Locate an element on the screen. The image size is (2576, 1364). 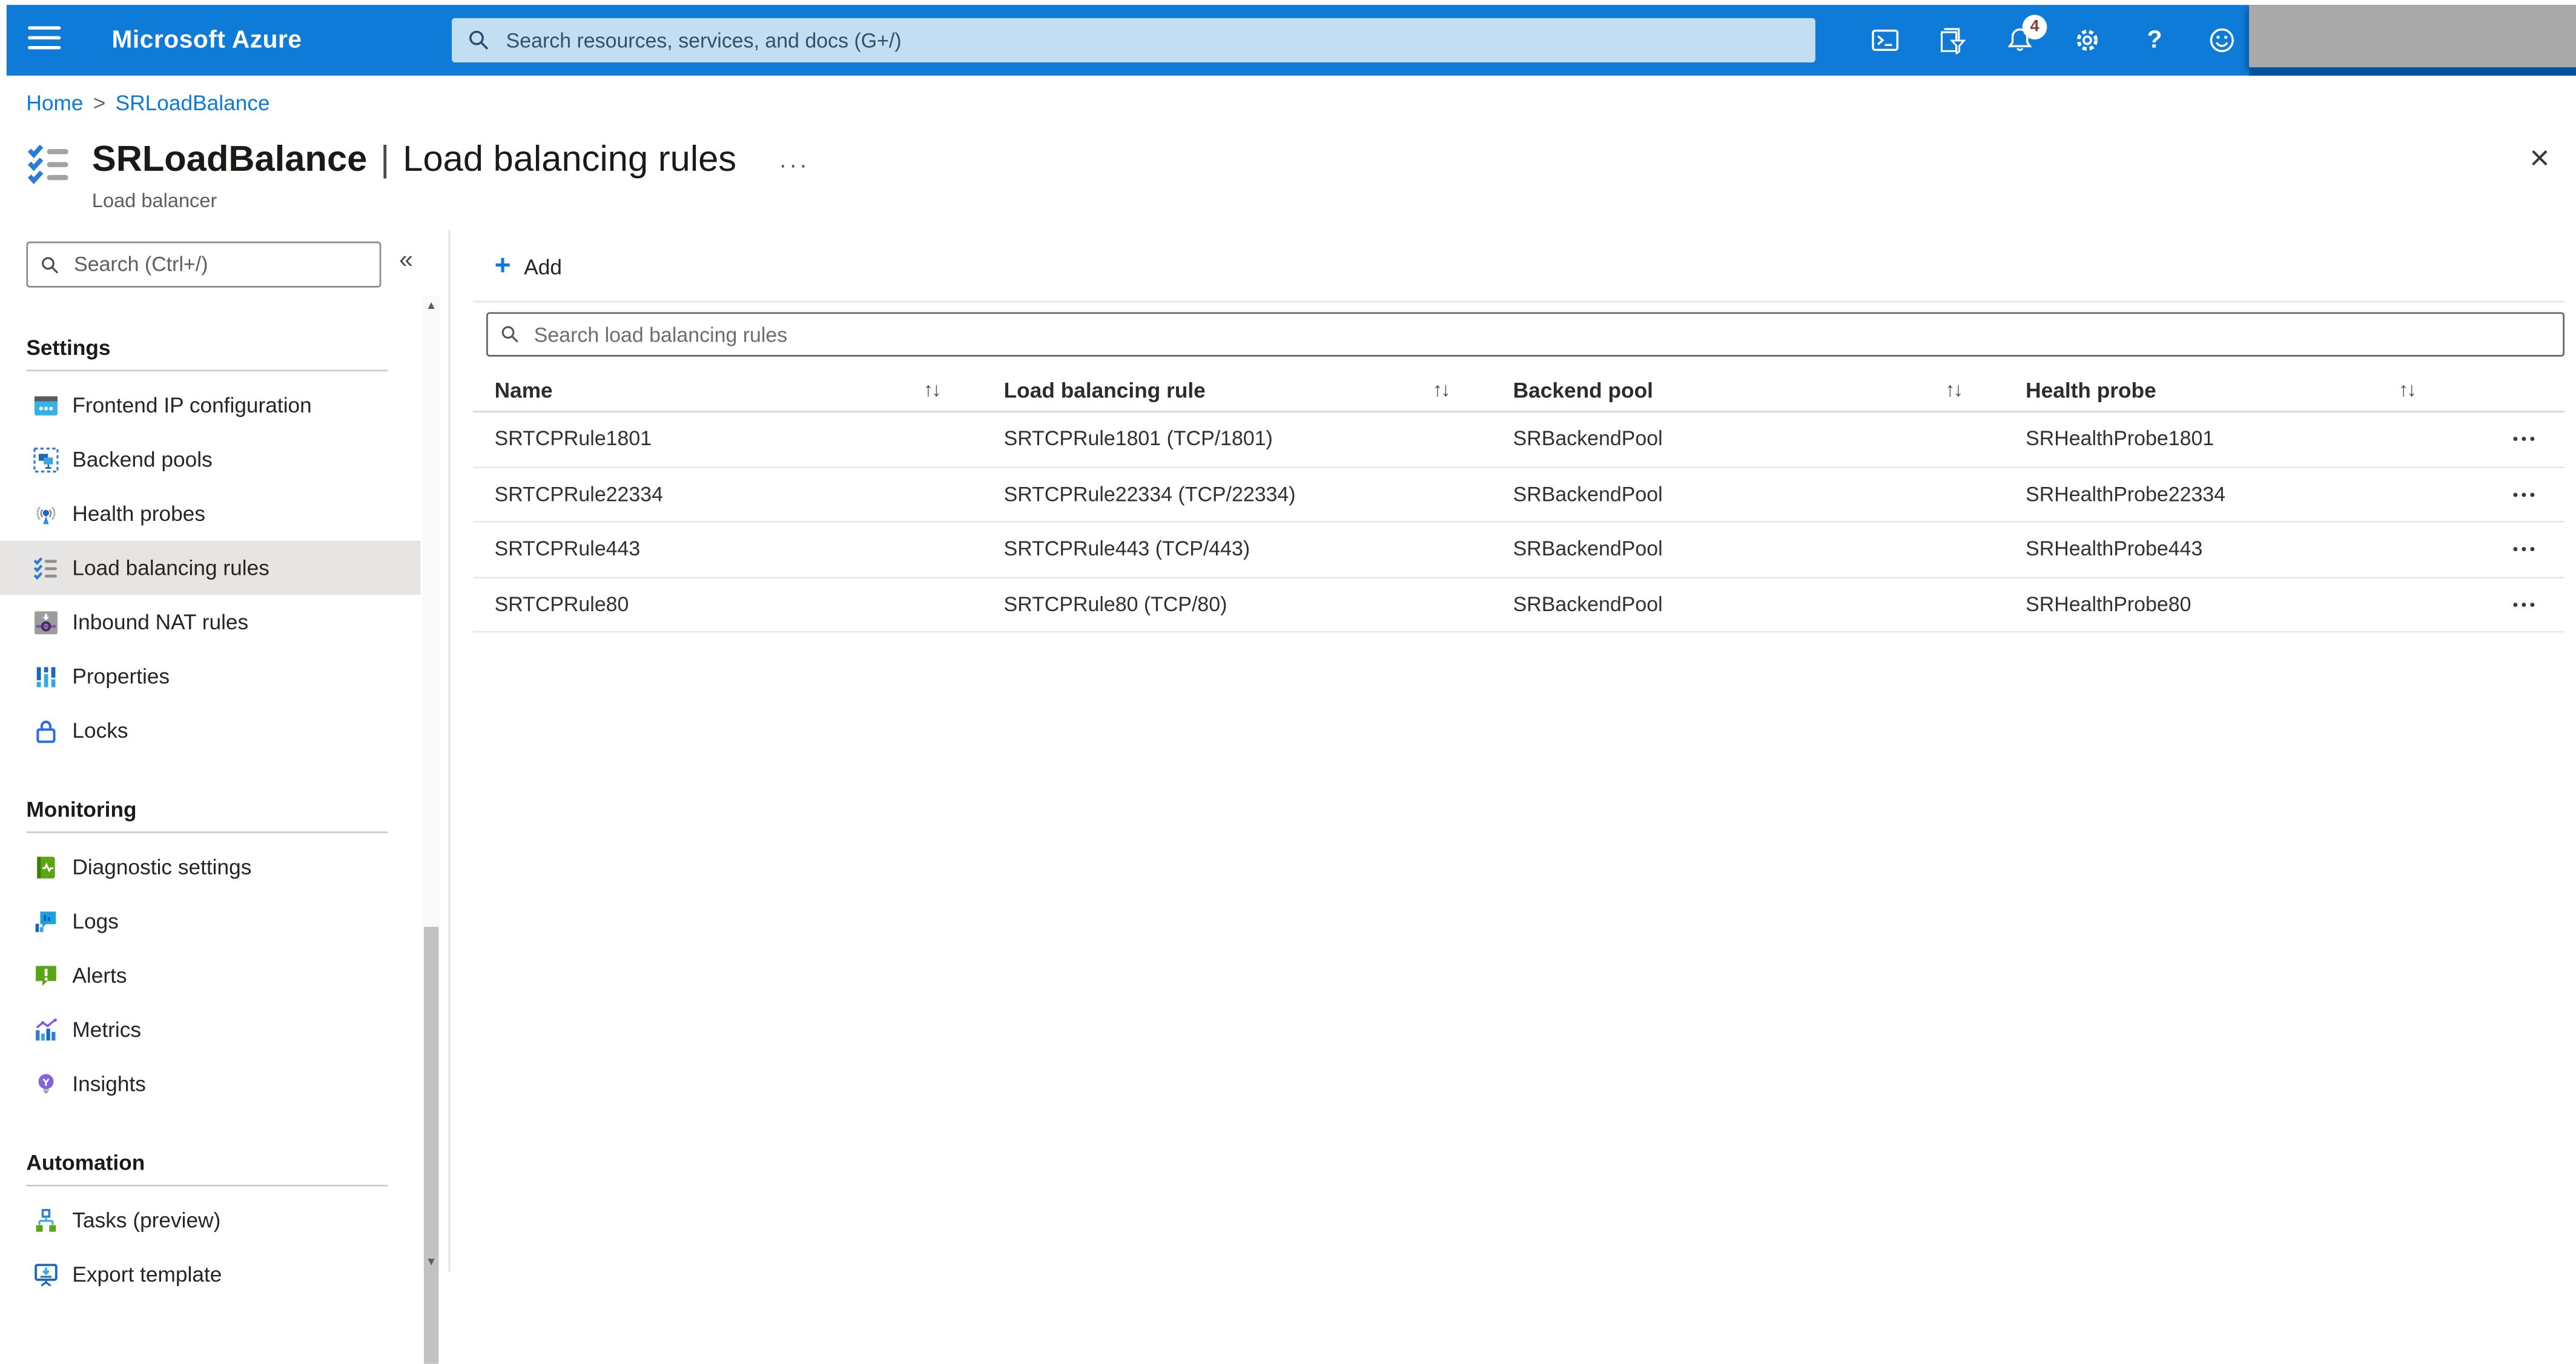
breadcrumb-home-link: Home is located at coordinates (54, 103).